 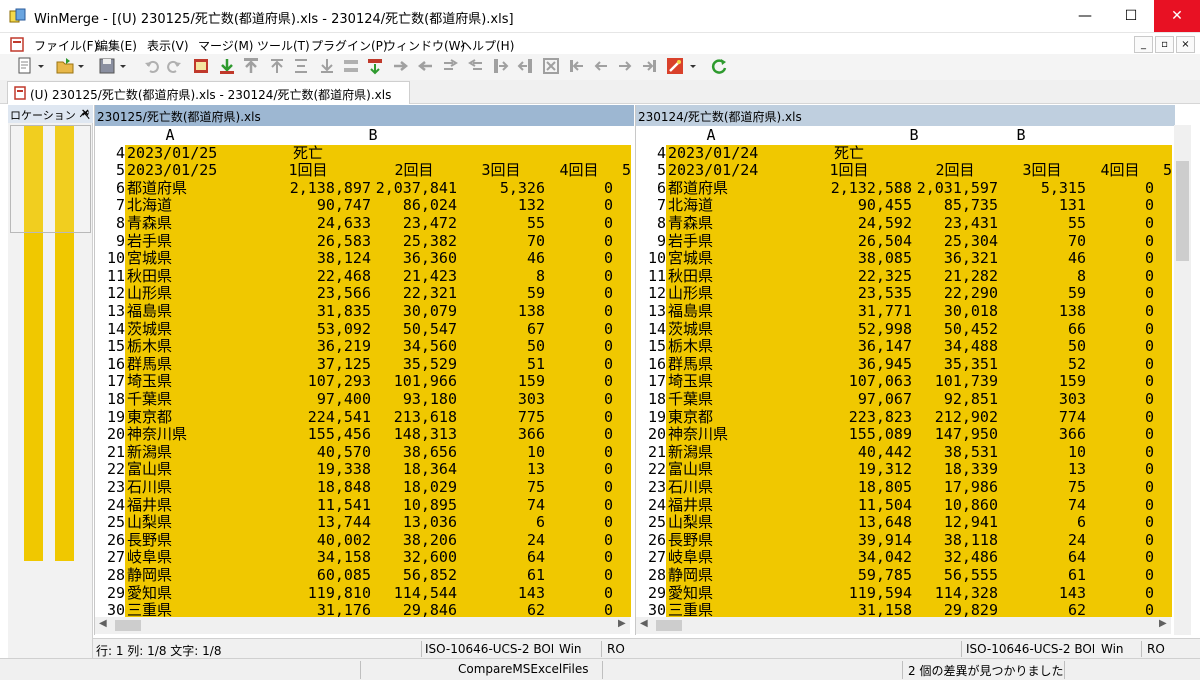 What do you see at coordinates (41, 66) in the screenshot?
I see `new-dropdown-icon` at bounding box center [41, 66].